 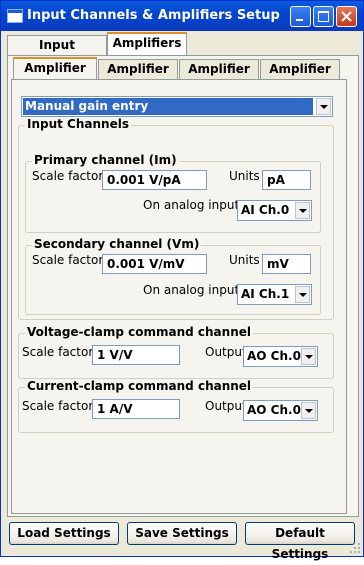 What do you see at coordinates (78, 124) in the screenshot?
I see `input-channels-label: Input Channels` at bounding box center [78, 124].